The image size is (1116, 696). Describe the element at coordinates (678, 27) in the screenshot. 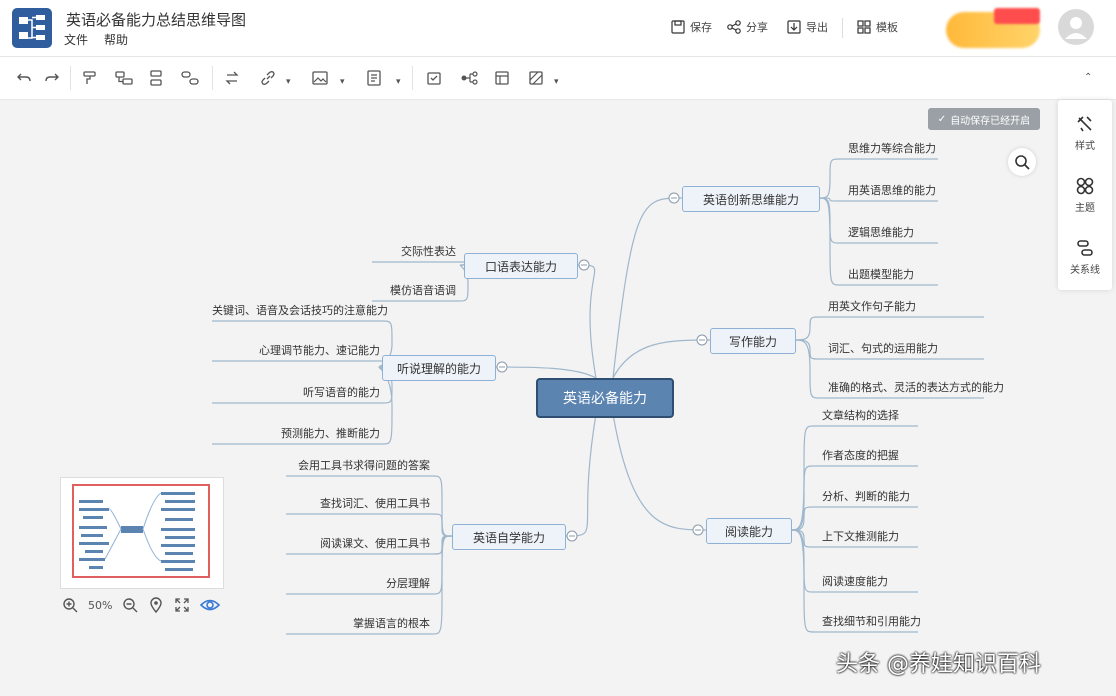

I see `save-icon` at that location.